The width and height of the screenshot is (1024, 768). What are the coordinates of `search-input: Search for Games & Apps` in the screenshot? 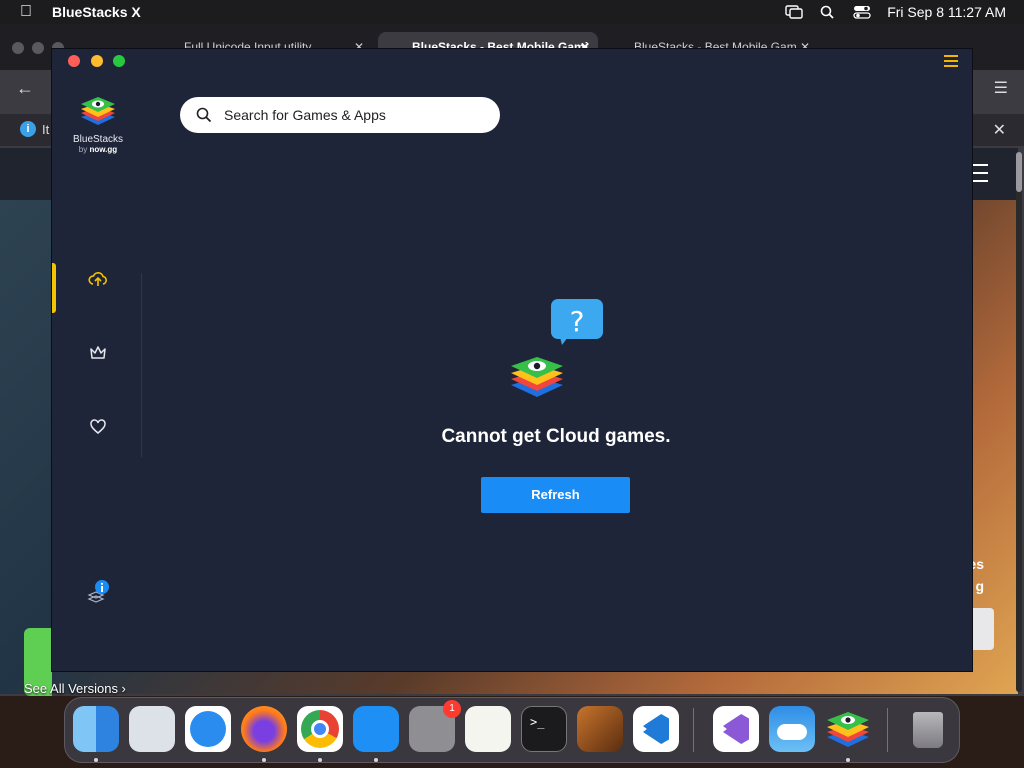 It's located at (340, 115).